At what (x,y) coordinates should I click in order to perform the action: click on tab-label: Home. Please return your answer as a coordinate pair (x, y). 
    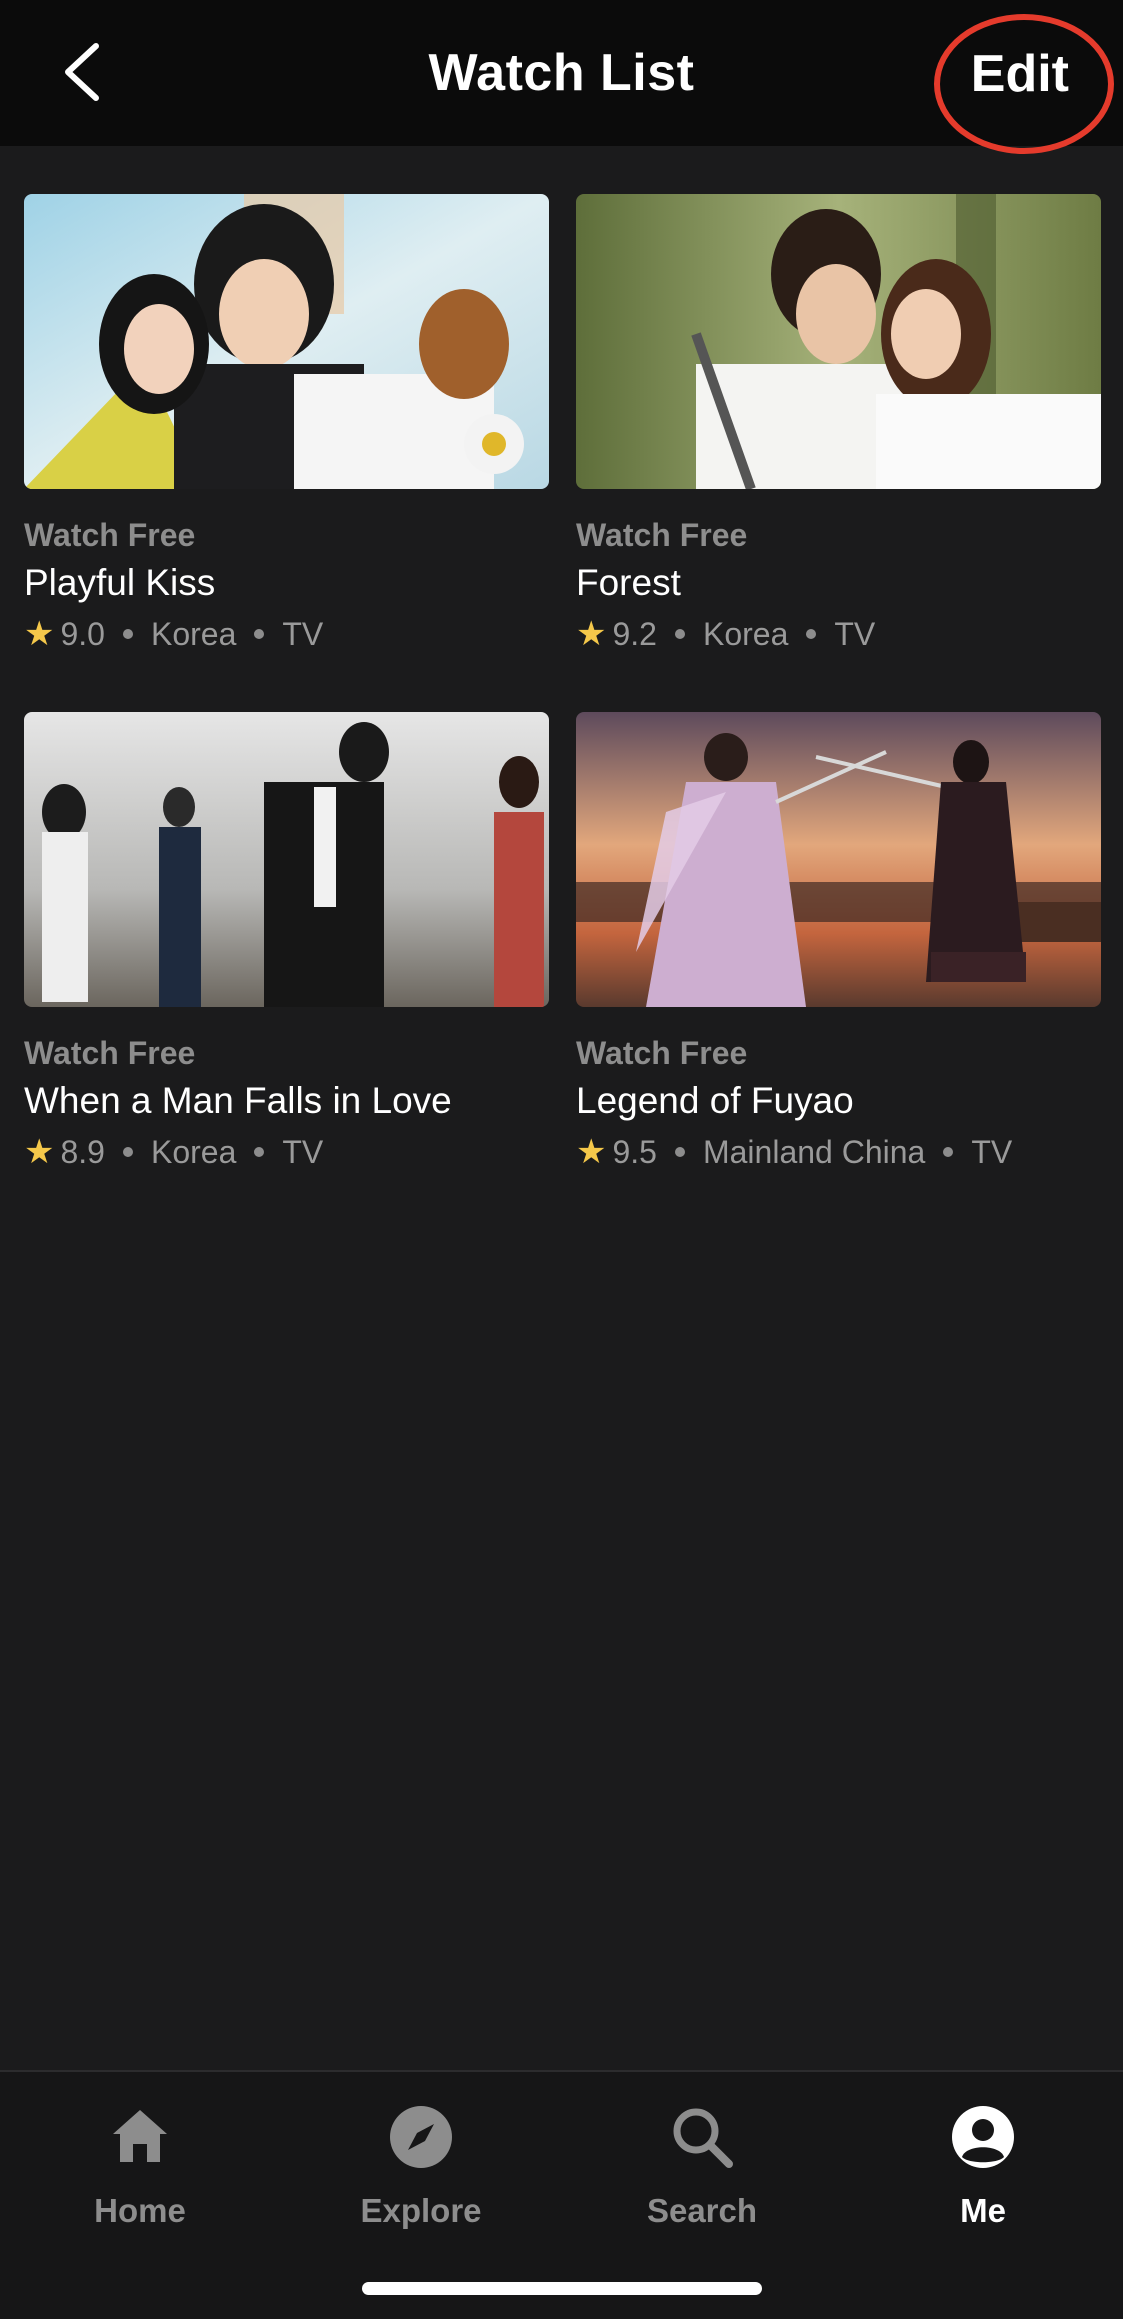
    Looking at the image, I should click on (140, 2210).